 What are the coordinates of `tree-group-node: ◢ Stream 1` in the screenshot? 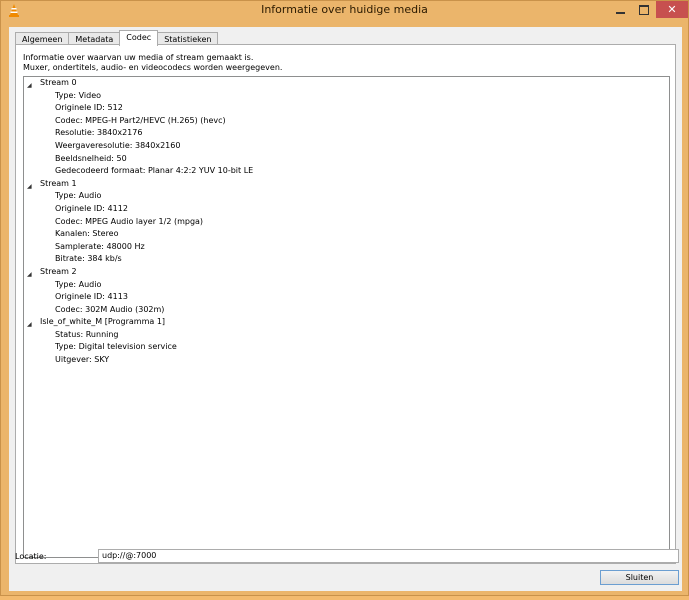 It's located at (346, 184).